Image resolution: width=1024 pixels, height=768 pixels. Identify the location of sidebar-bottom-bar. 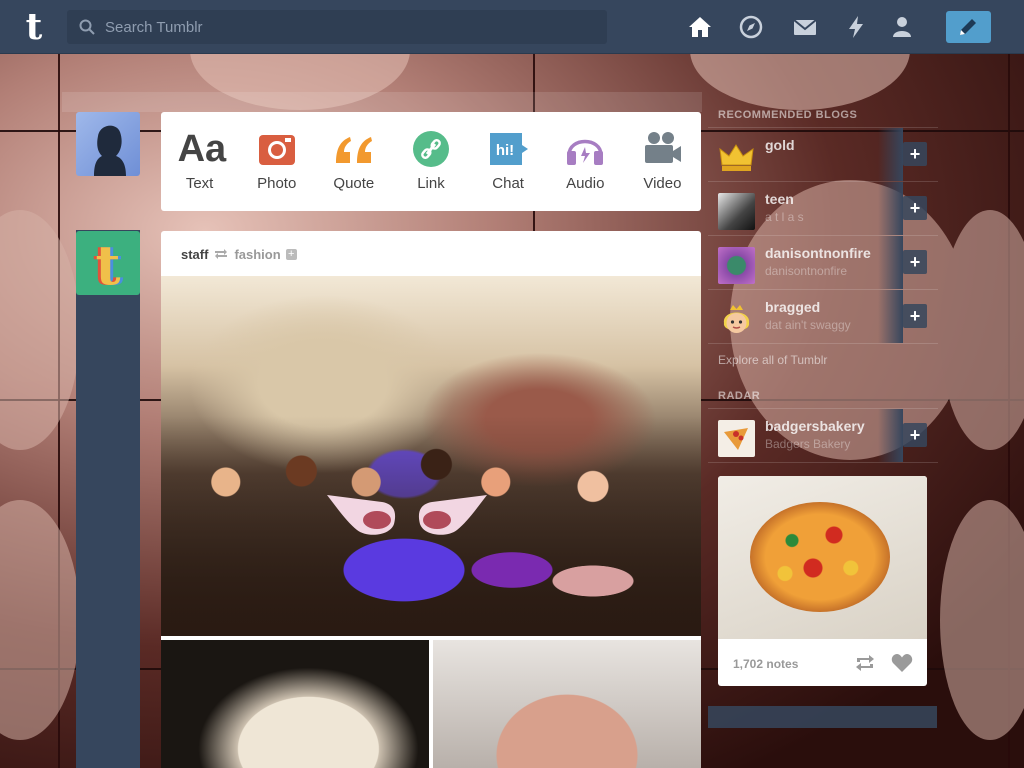
(822, 717).